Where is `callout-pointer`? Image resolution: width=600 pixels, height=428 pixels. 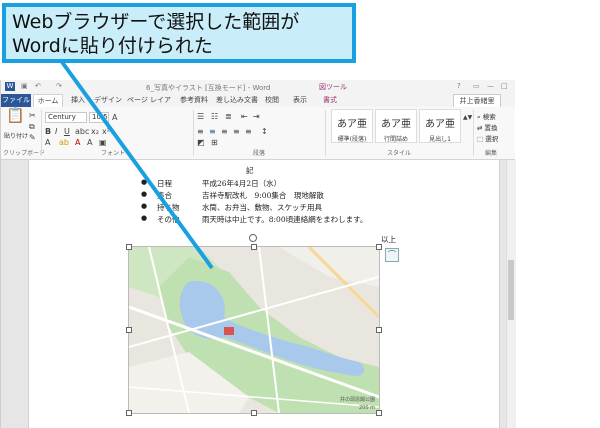 callout-pointer is located at coordinates (137, 165).